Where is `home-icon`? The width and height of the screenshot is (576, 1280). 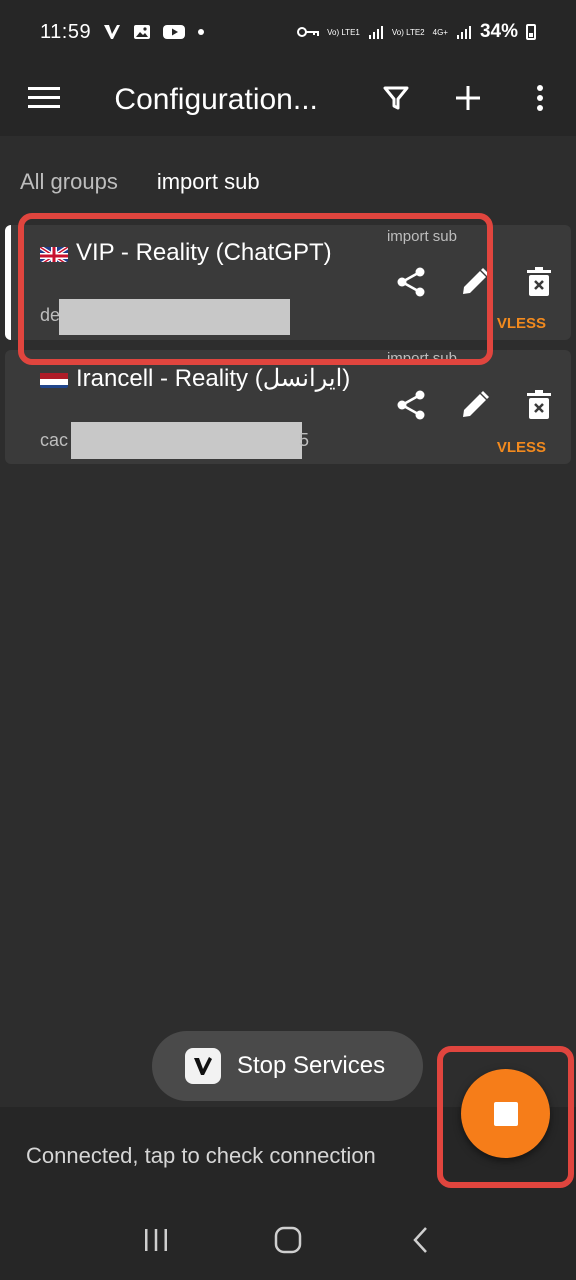
home-icon is located at coordinates (288, 1242).